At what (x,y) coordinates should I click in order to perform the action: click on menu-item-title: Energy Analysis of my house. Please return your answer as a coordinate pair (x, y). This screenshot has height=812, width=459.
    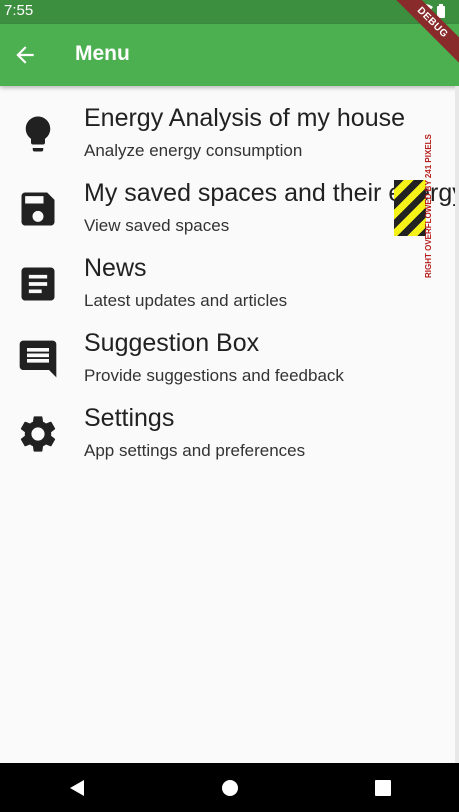
    Looking at the image, I should click on (244, 118).